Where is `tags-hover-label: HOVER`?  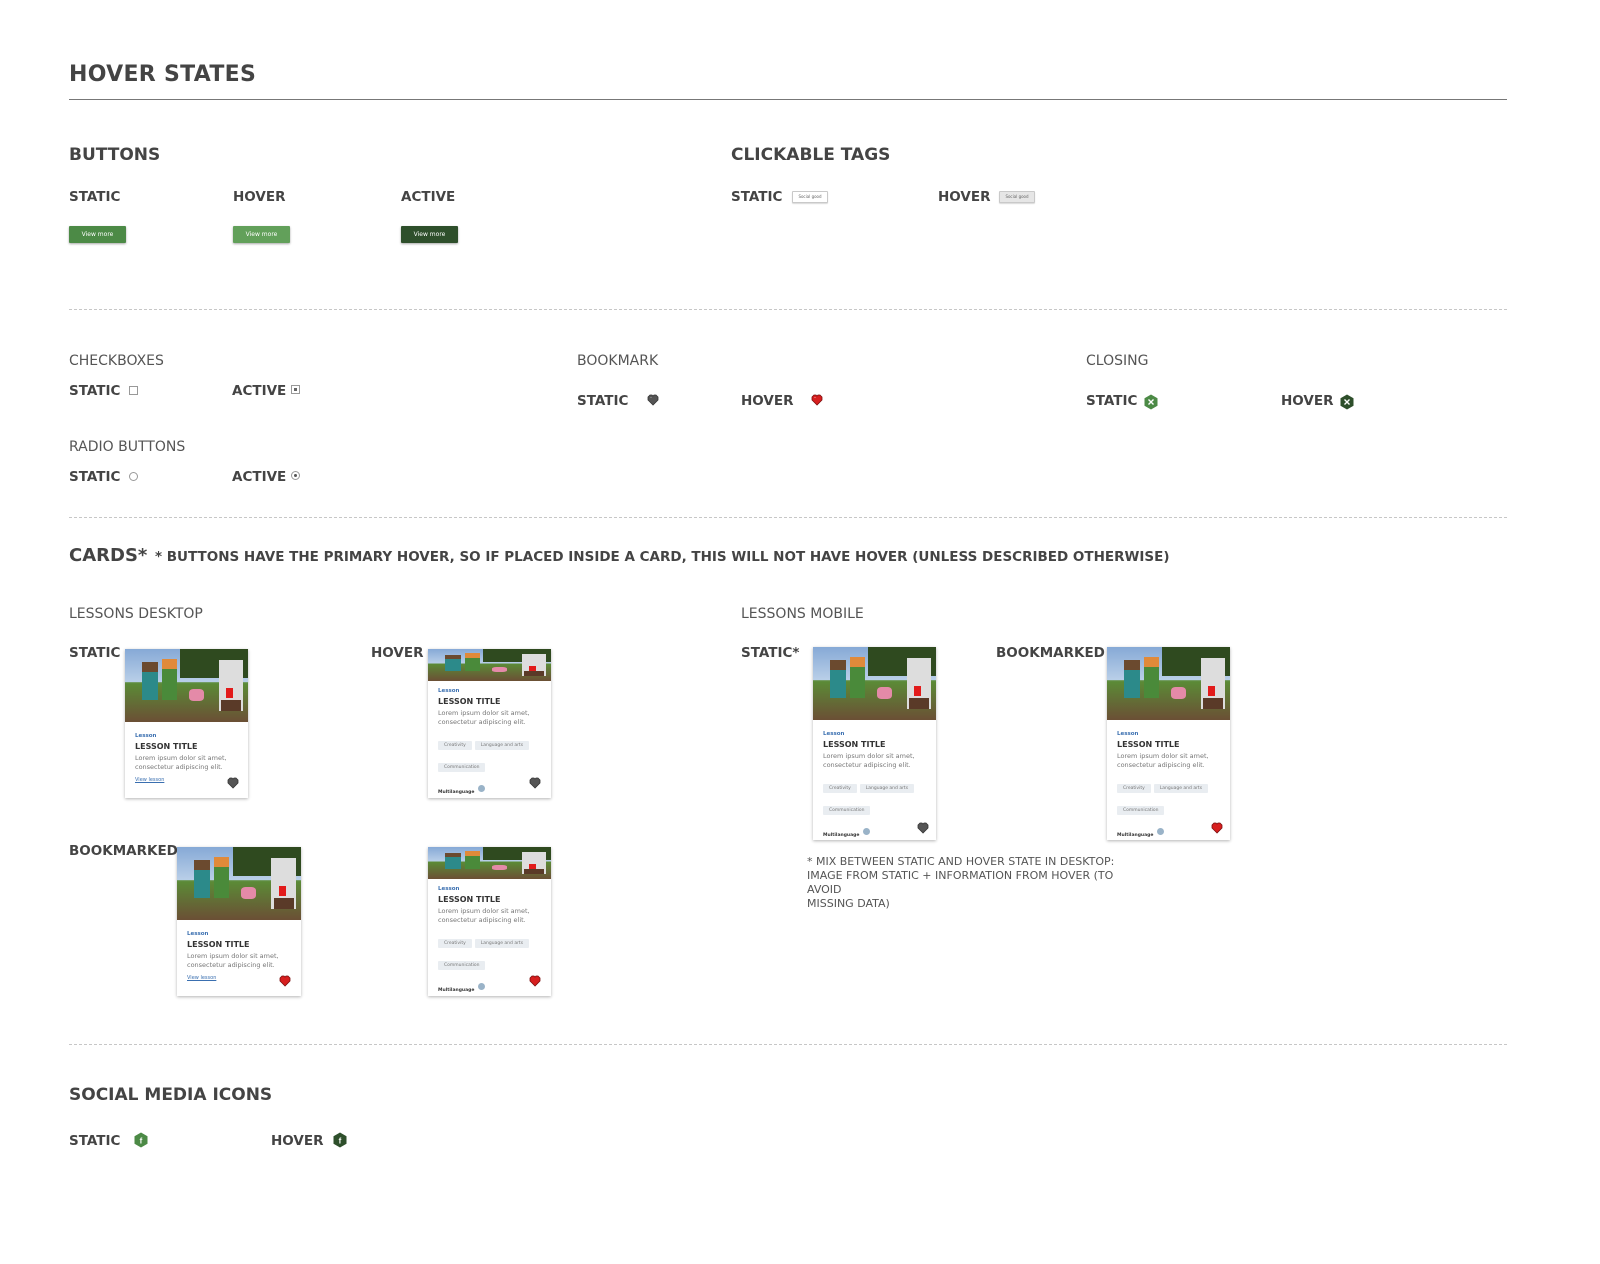
tags-hover-label: HOVER is located at coordinates (964, 197).